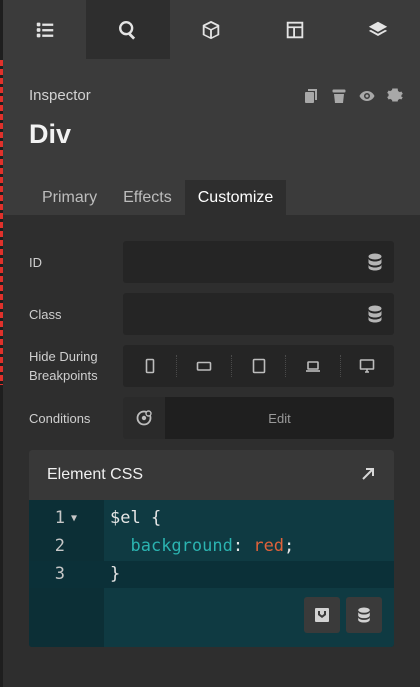 The image size is (420, 687). I want to click on eye-icon, so click(367, 96).